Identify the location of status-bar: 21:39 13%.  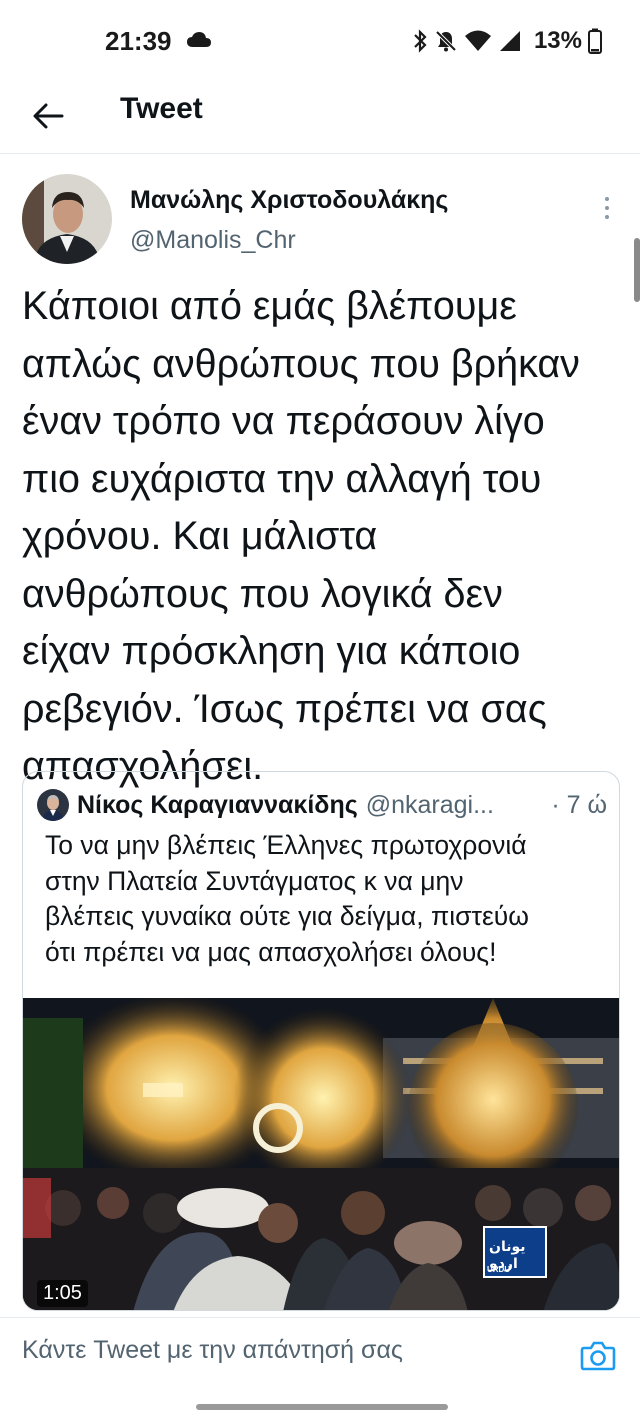
(320, 40).